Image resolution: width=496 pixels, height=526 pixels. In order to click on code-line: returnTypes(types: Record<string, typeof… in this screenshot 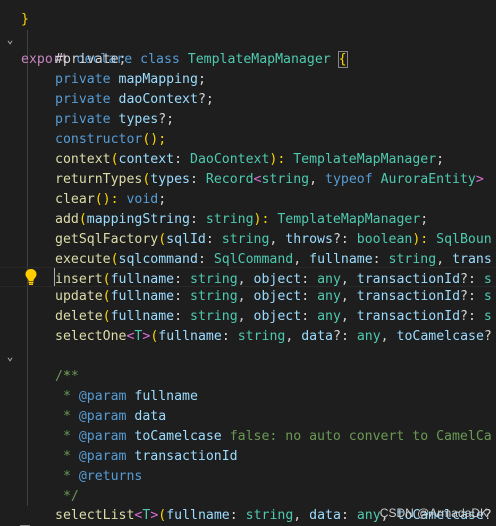, I will do `click(248, 168)`.